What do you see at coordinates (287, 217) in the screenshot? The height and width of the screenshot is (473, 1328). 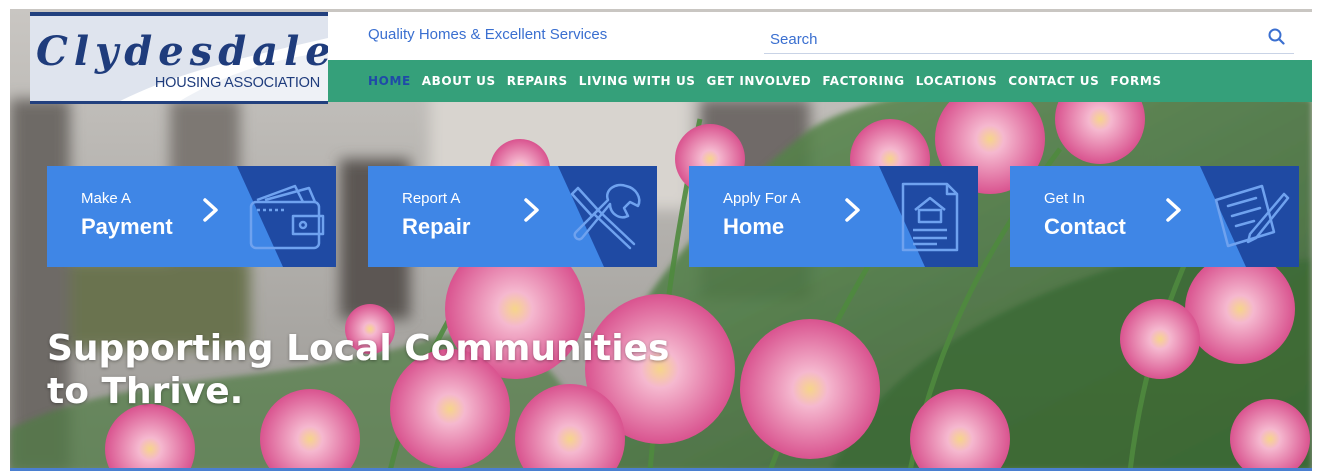 I see `wallet-icon` at bounding box center [287, 217].